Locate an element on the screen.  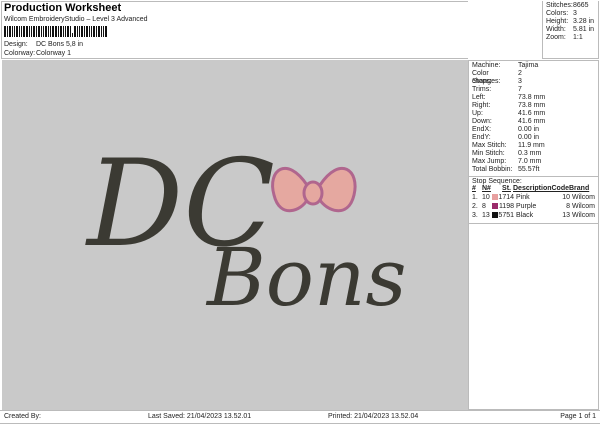
detail-row: Down: 41.6 mm is located at coordinates (533, 122).